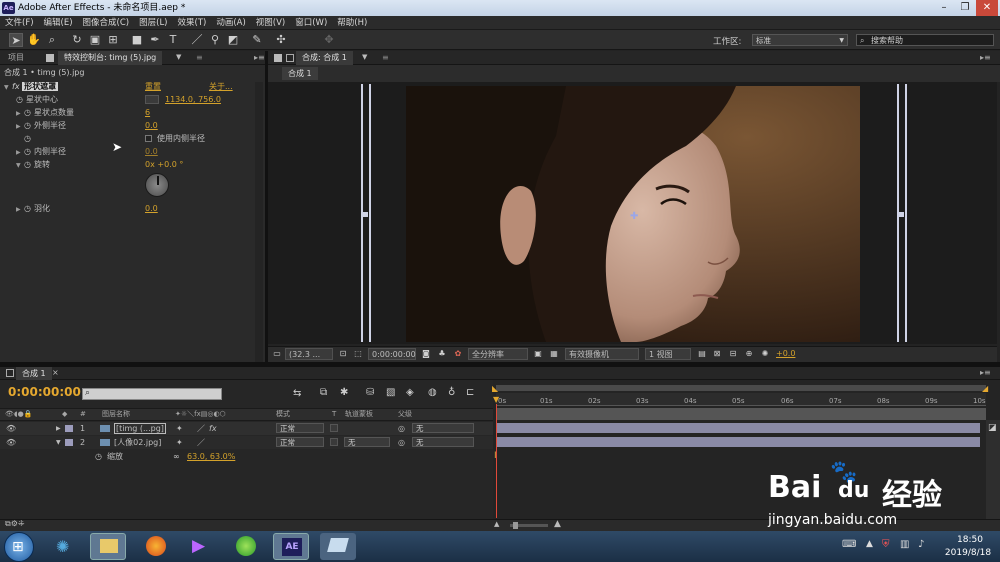 The height and width of the screenshot is (562, 1000). Describe the element at coordinates (157, 185) in the screenshot. I see `rotation-dial` at that location.